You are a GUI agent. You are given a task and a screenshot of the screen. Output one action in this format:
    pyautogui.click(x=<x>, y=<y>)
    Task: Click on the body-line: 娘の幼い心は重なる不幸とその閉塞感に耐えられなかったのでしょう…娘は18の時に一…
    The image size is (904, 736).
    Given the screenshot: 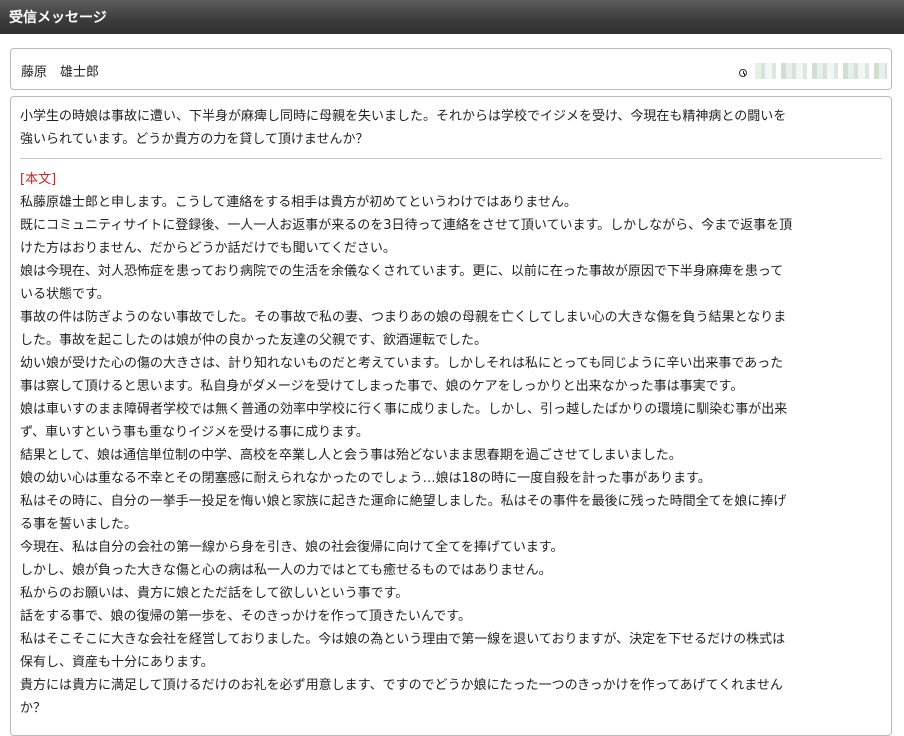 What is the action you would take?
    pyautogui.click(x=365, y=478)
    